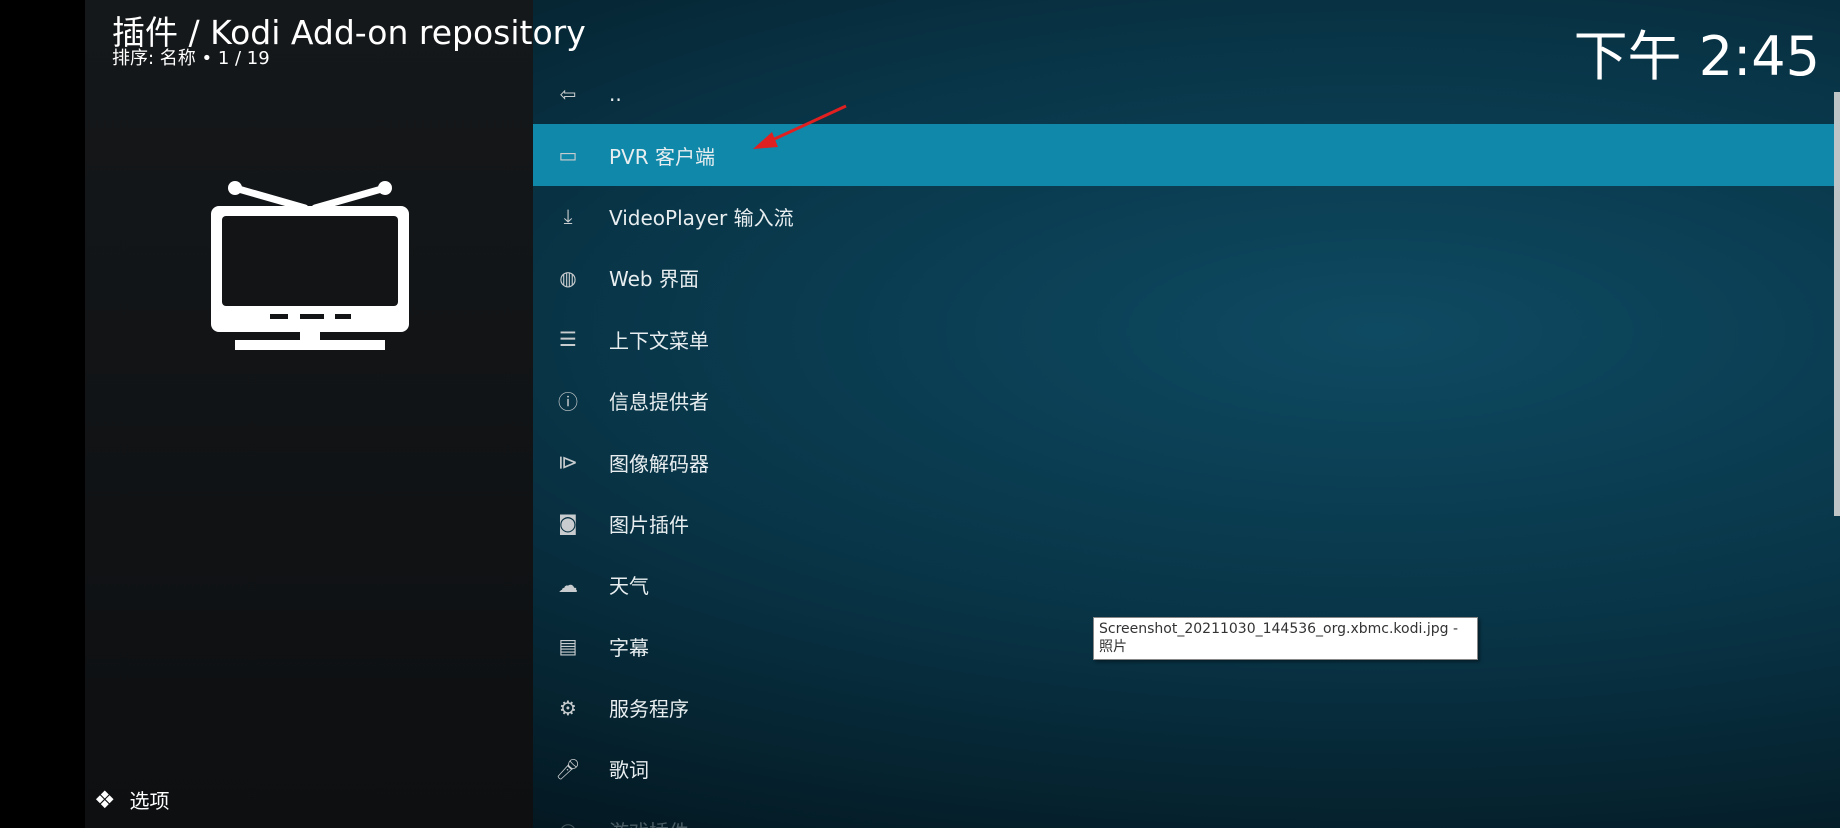 Image resolution: width=1840 pixels, height=828 pixels. What do you see at coordinates (1184, 339) in the screenshot?
I see `list-item-context-menus: ☰ 上下文菜单` at bounding box center [1184, 339].